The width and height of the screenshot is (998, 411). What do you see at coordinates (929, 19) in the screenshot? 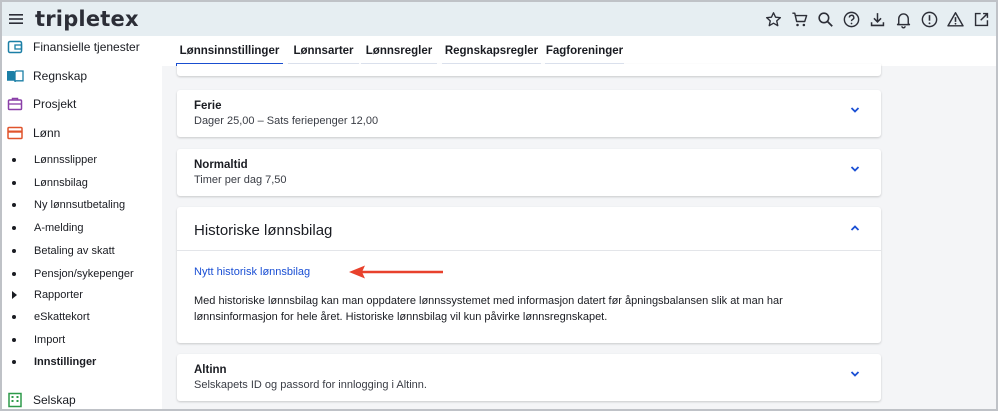
I see `alert-circle-icon` at bounding box center [929, 19].